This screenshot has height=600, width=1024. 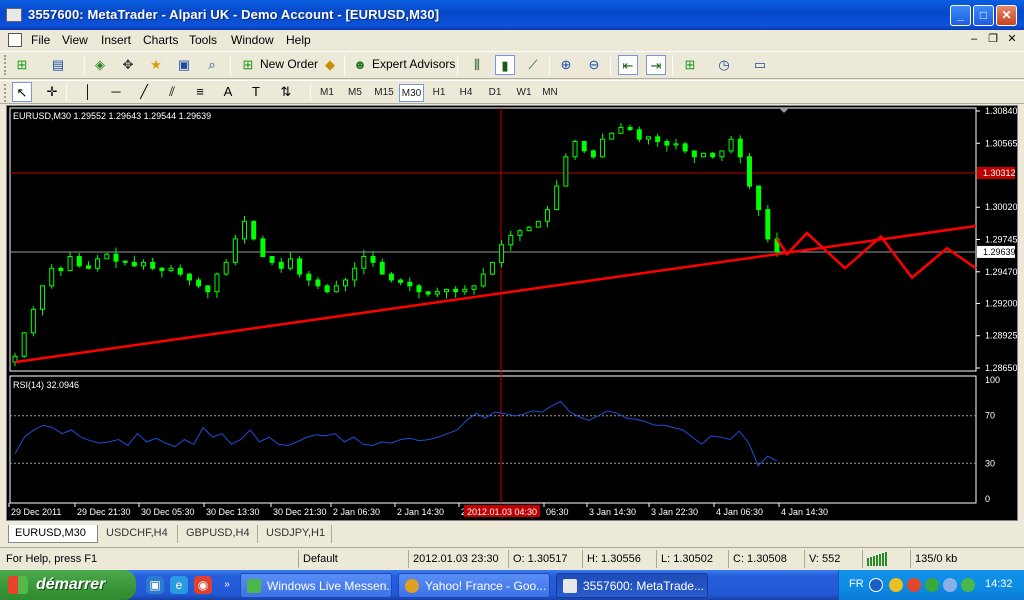 What do you see at coordinates (495, 93) in the screenshot?
I see `timeframe-d1: D1` at bounding box center [495, 93].